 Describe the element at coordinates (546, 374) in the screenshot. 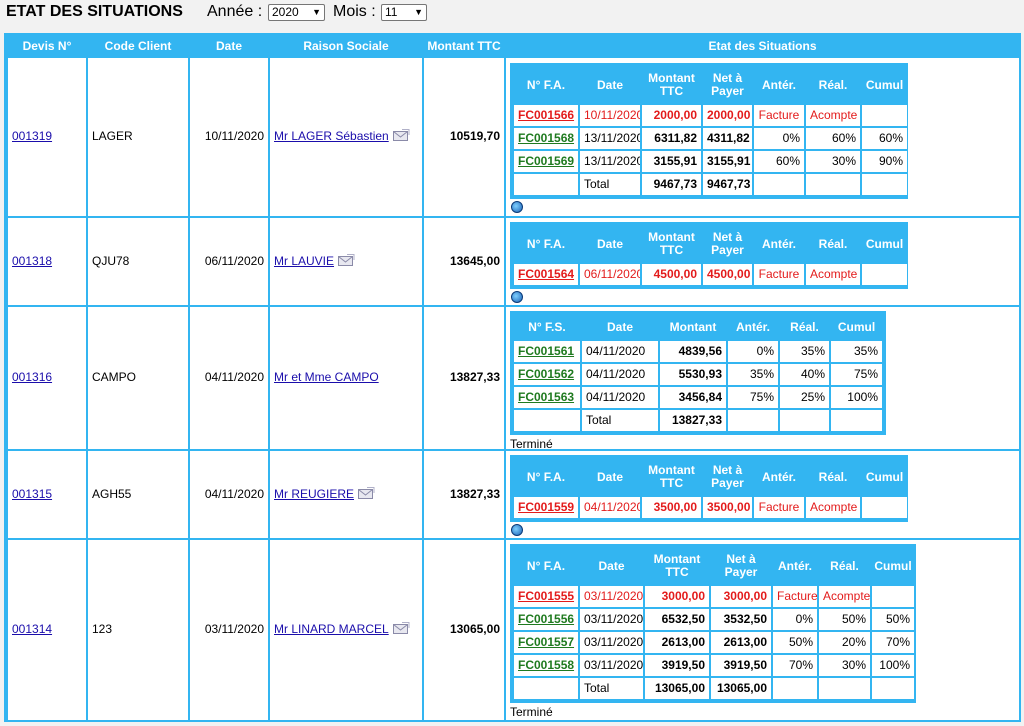

I see `invoice-link: FC001562` at that location.